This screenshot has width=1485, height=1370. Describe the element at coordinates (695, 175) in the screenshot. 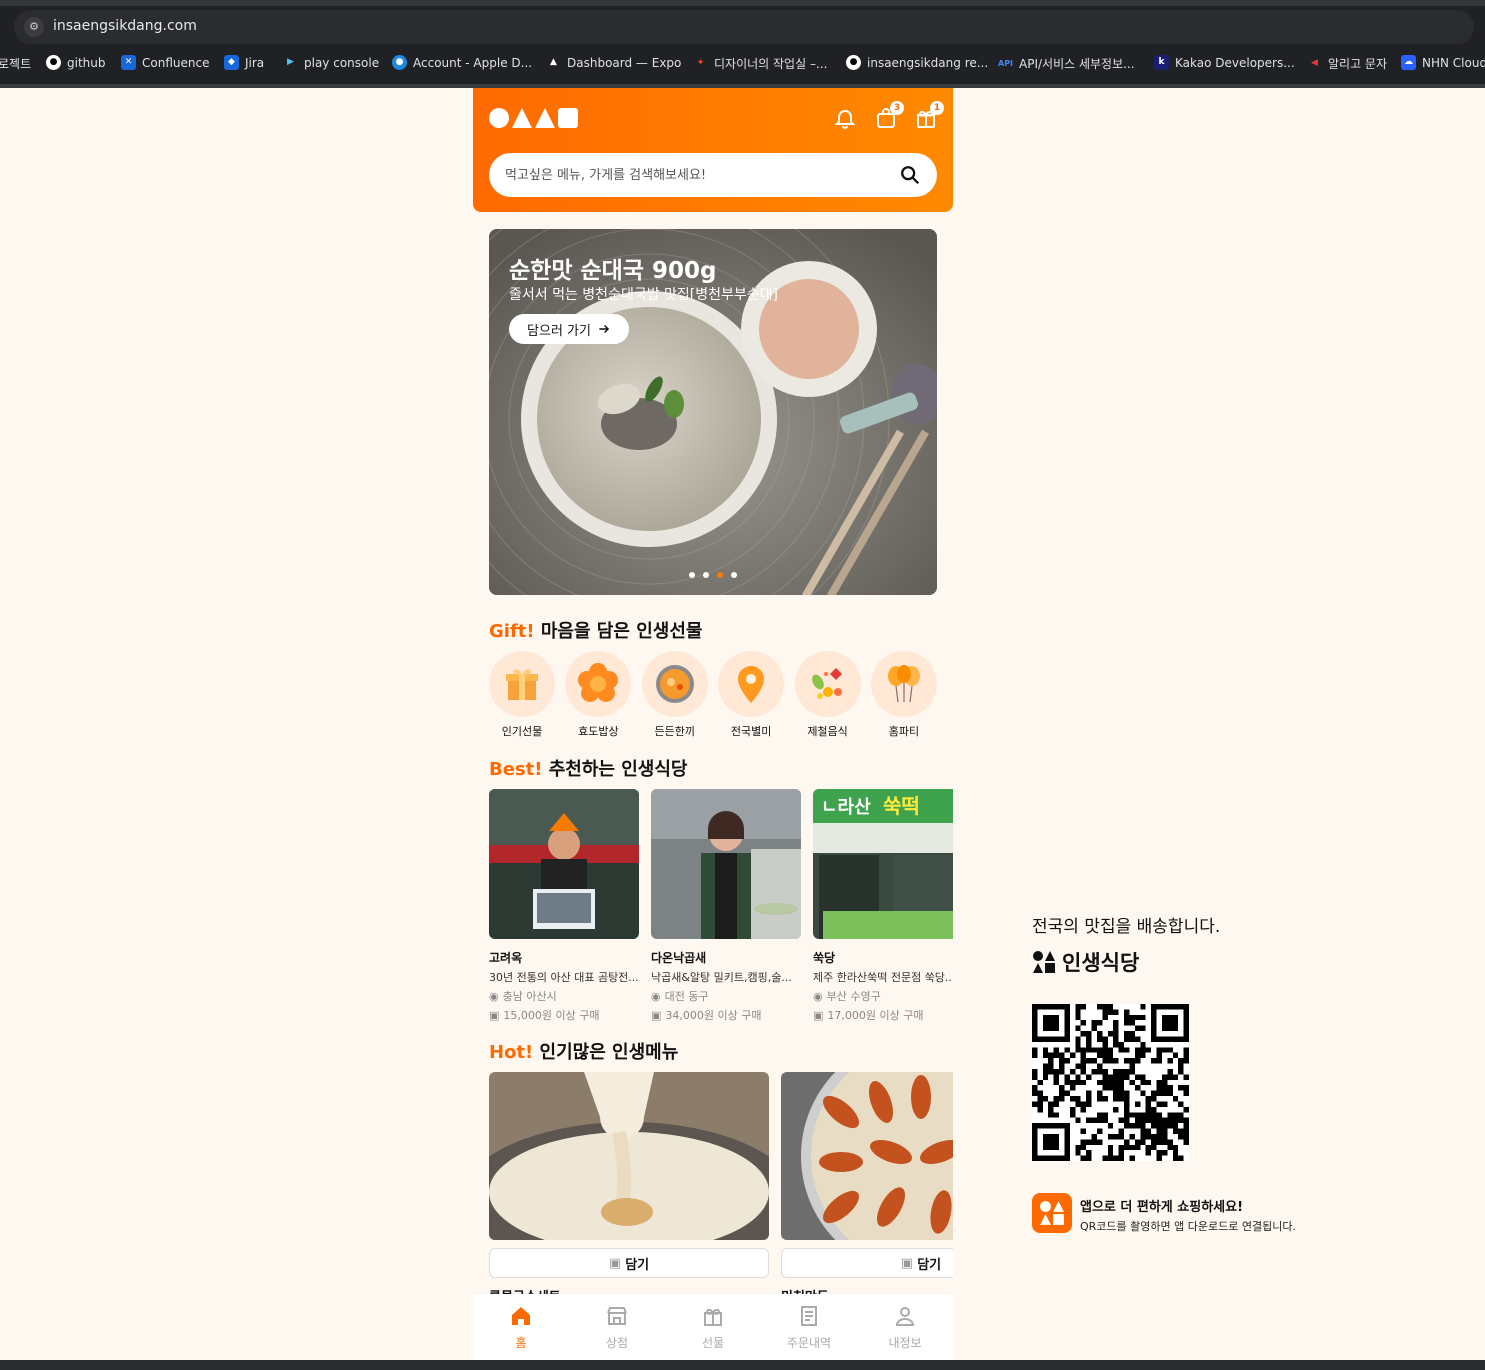

I see `search-input` at that location.